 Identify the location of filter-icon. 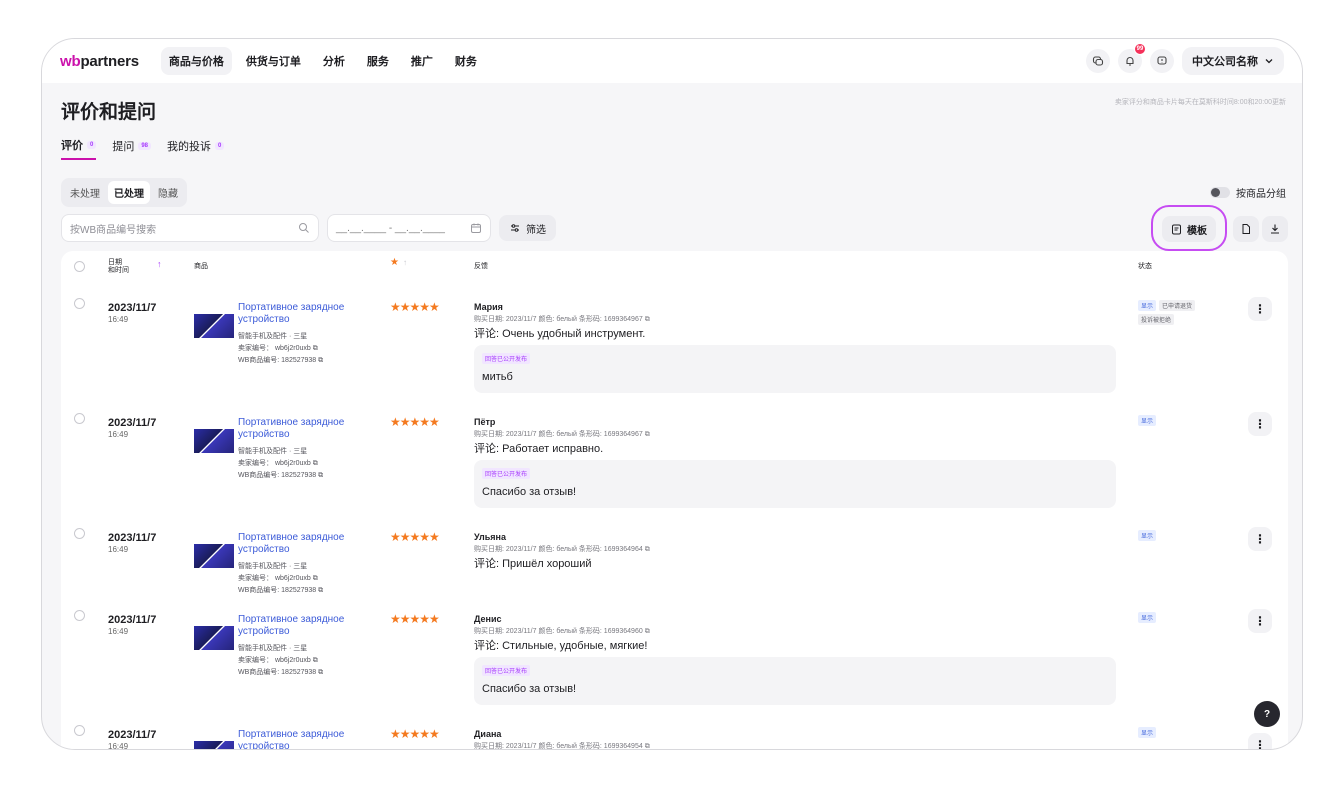
(515, 228).